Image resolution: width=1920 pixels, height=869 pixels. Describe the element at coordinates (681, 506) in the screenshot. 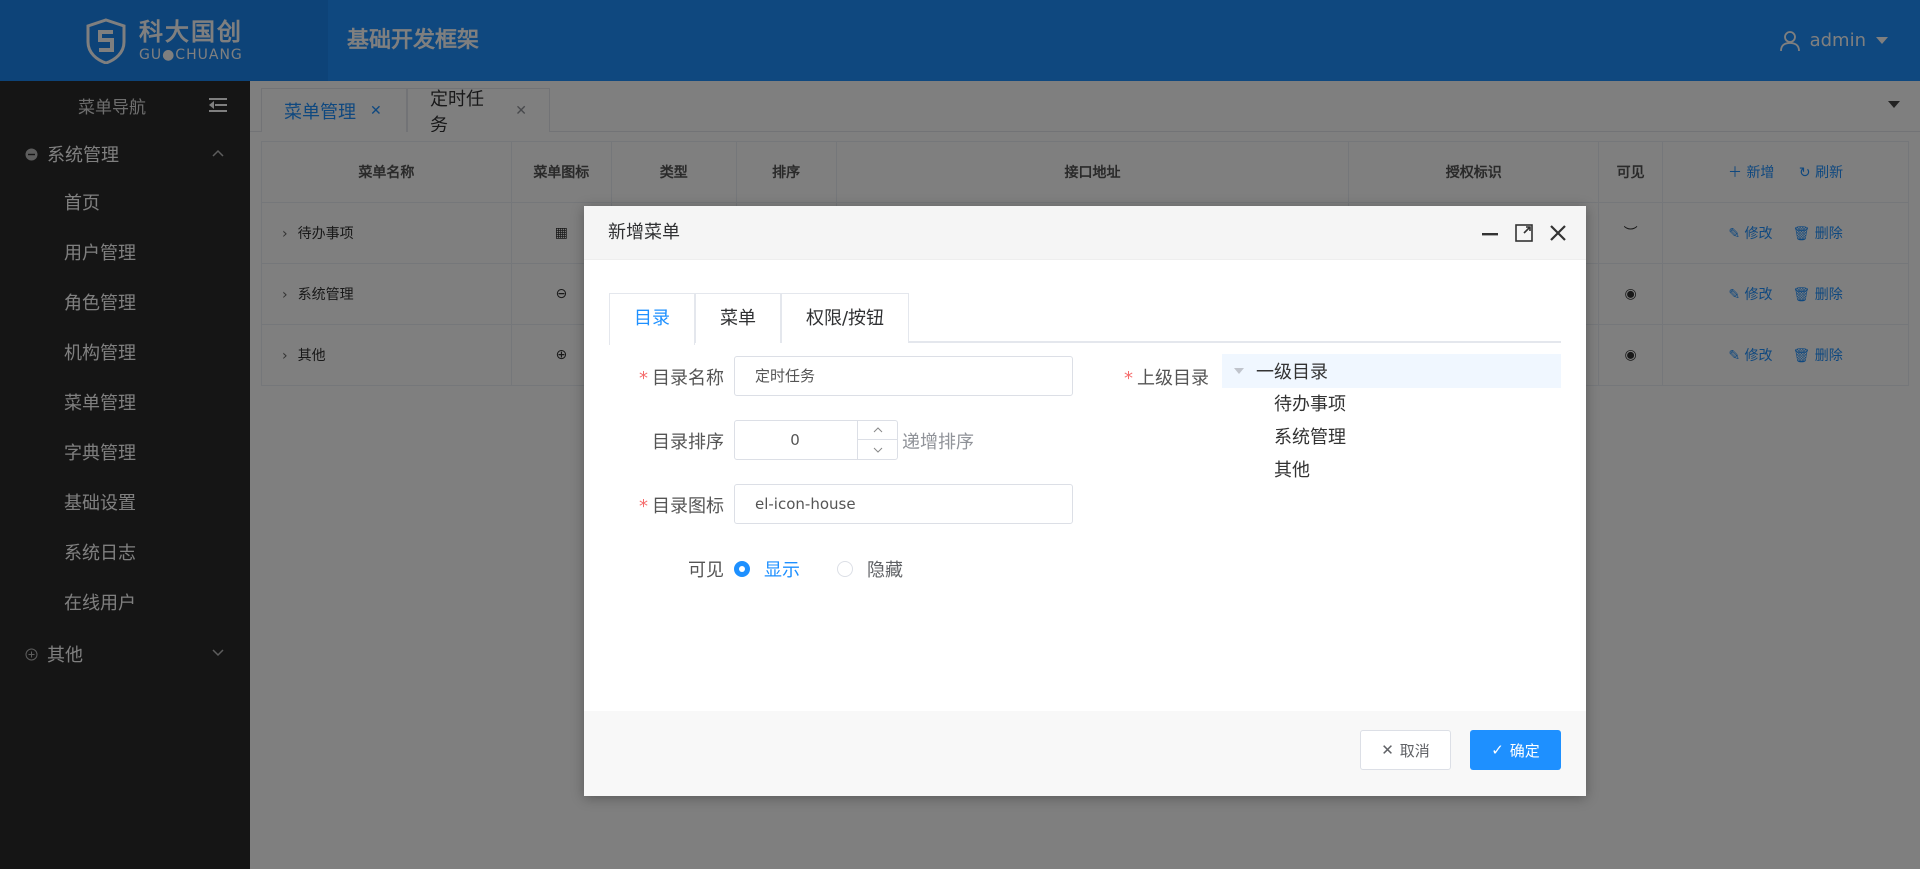

I see `icon-label: * 目录图标` at that location.